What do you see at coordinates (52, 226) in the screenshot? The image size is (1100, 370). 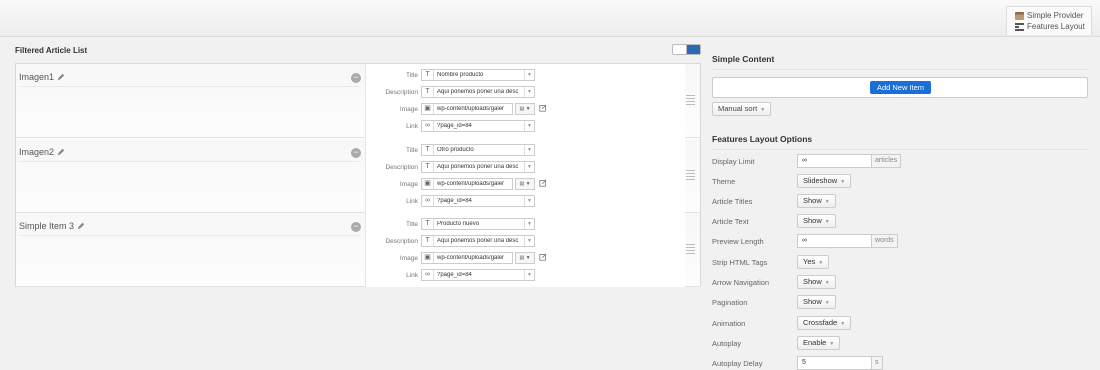 I see `item-title: Simple Item 3` at bounding box center [52, 226].